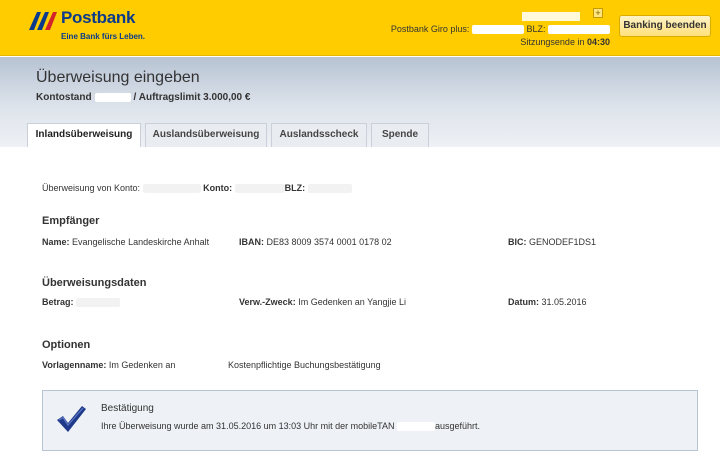 The height and width of the screenshot is (464, 720). What do you see at coordinates (329, 242) in the screenshot?
I see `iban-value: DE83 8009 3574 0001 0178 02` at bounding box center [329, 242].